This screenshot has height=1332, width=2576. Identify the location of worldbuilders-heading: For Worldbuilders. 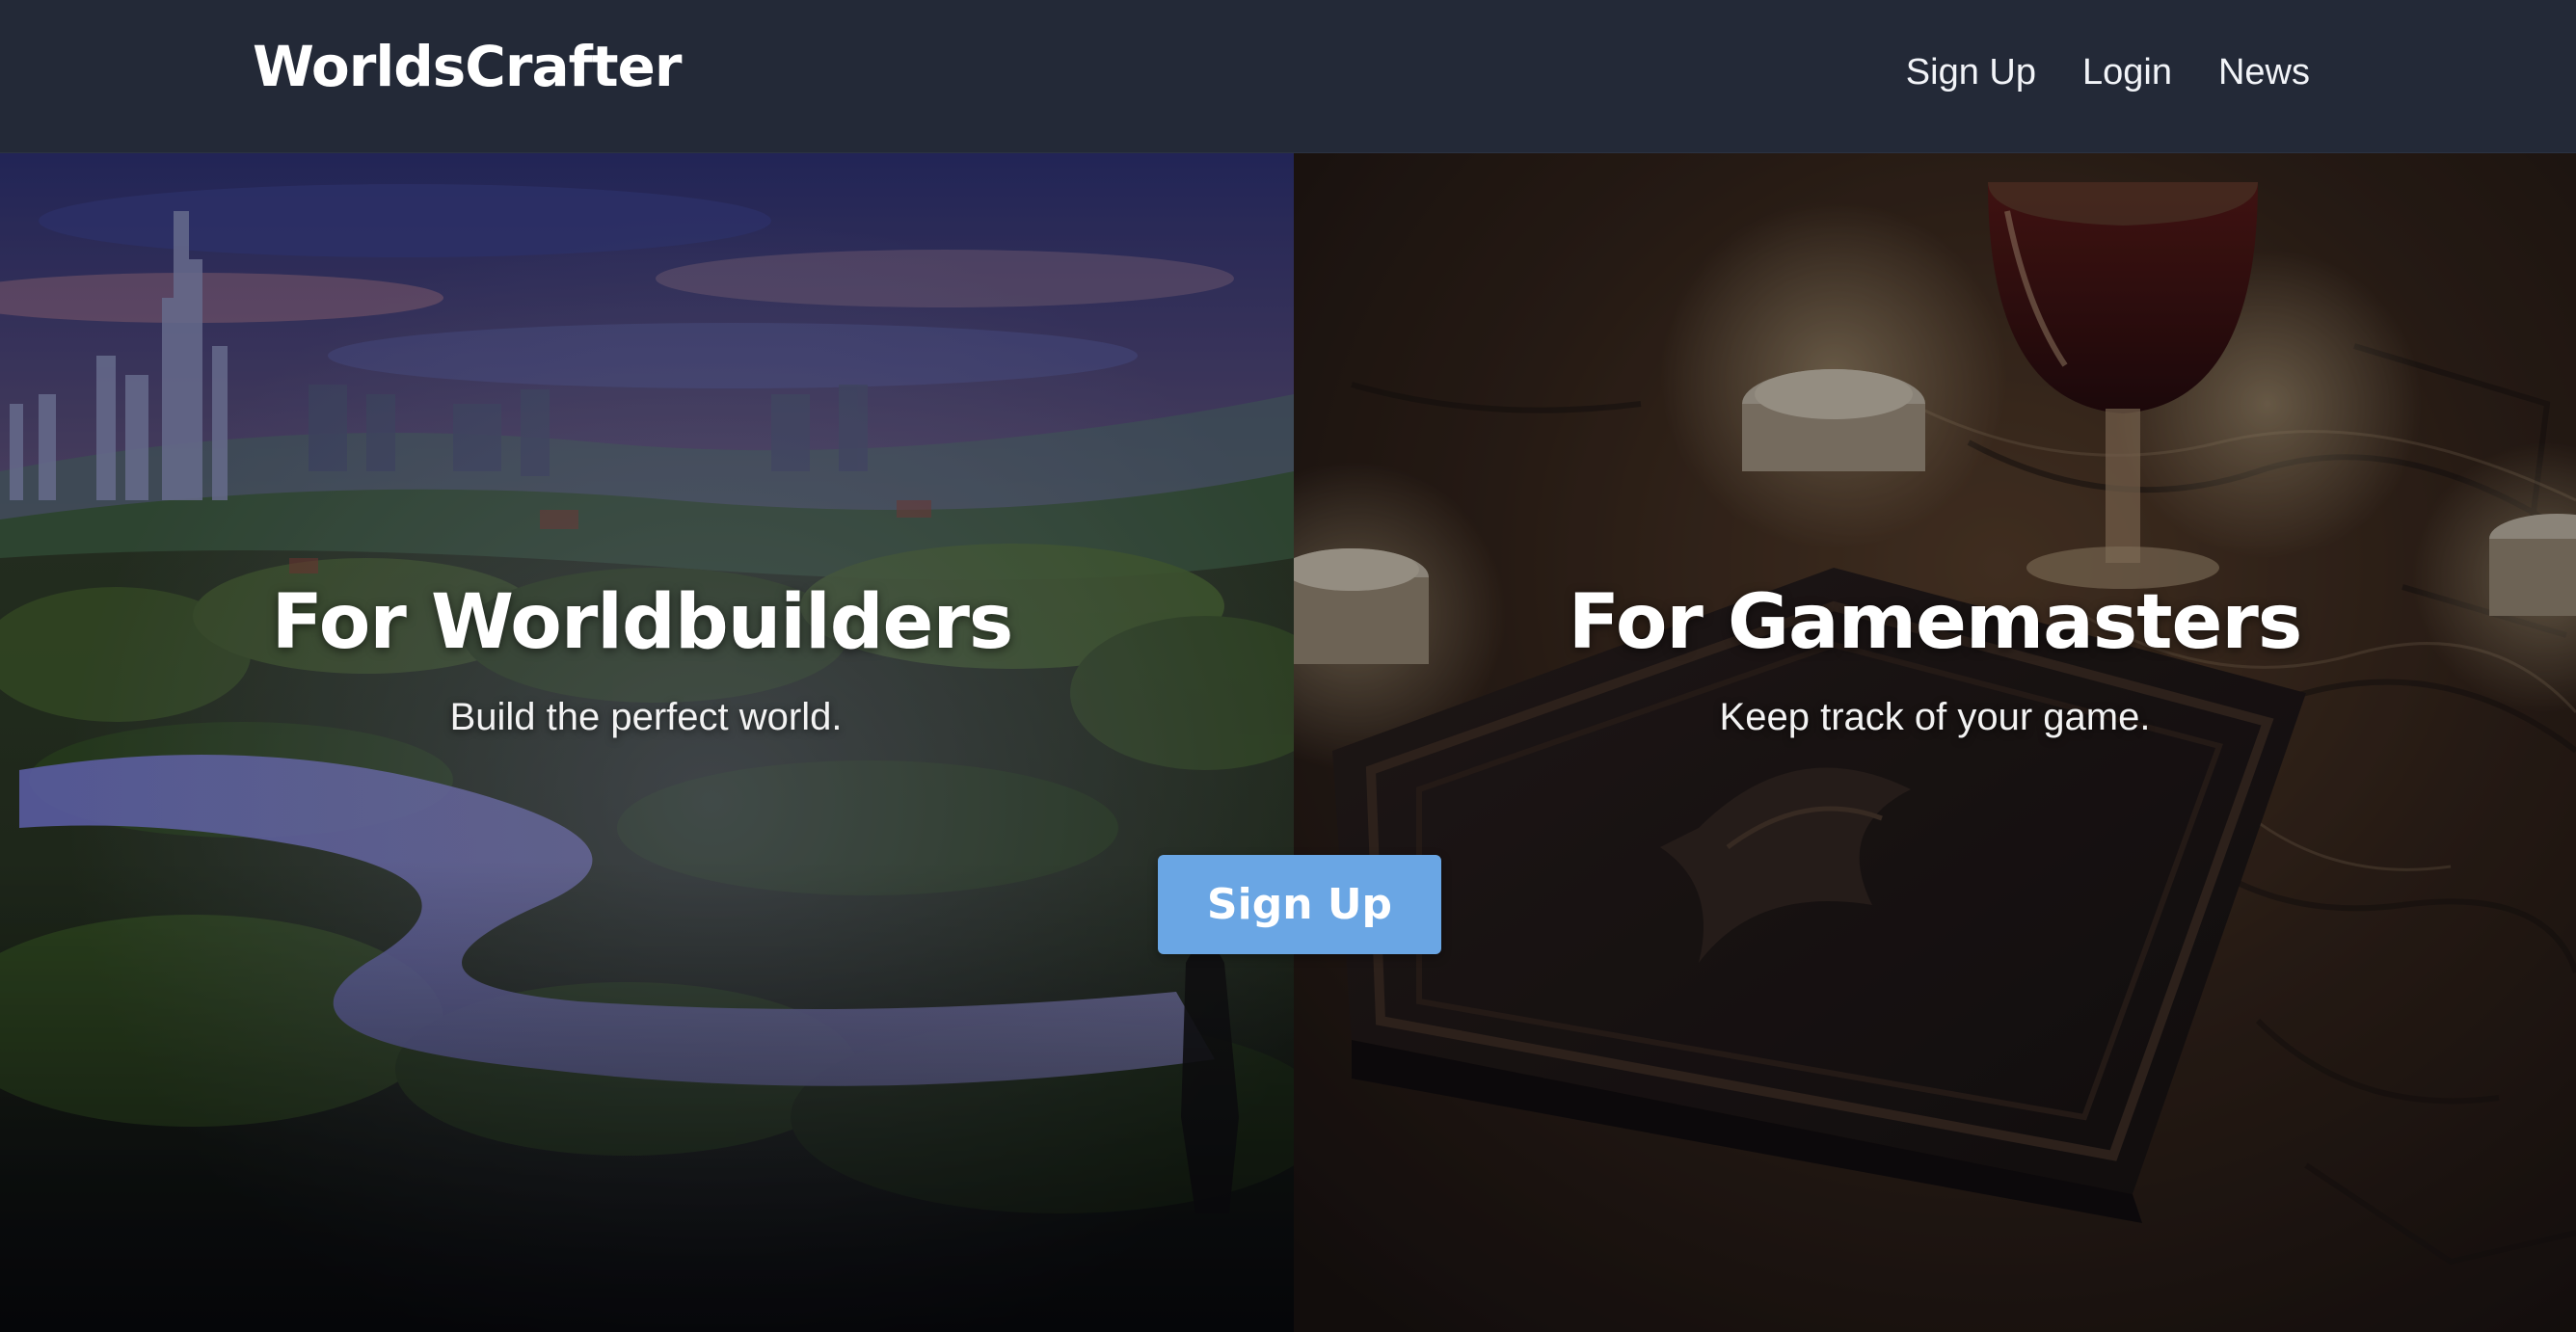
(643, 622).